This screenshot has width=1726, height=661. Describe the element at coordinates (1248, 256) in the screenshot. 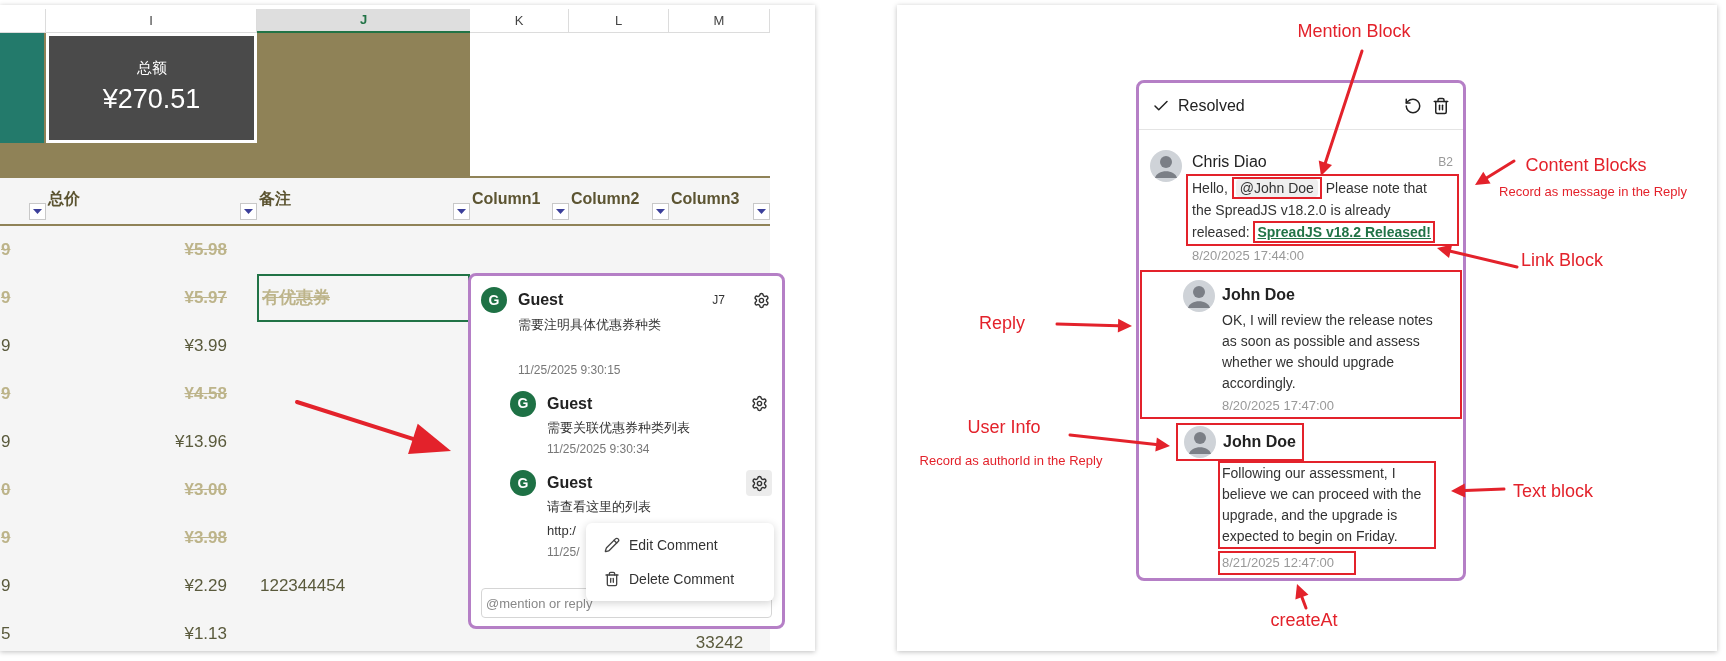

I see `comment-date: 8/20/2025 17:44:00` at that location.